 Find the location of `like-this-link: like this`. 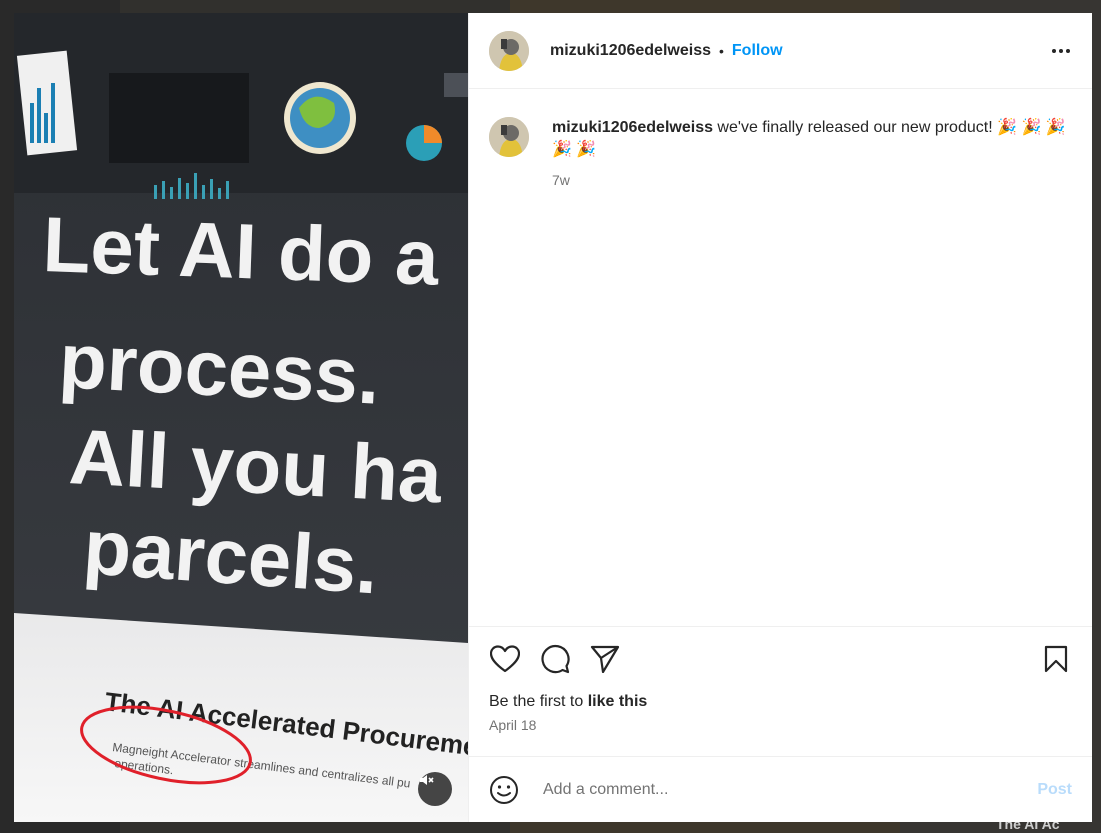

like-this-link: like this is located at coordinates (618, 701).